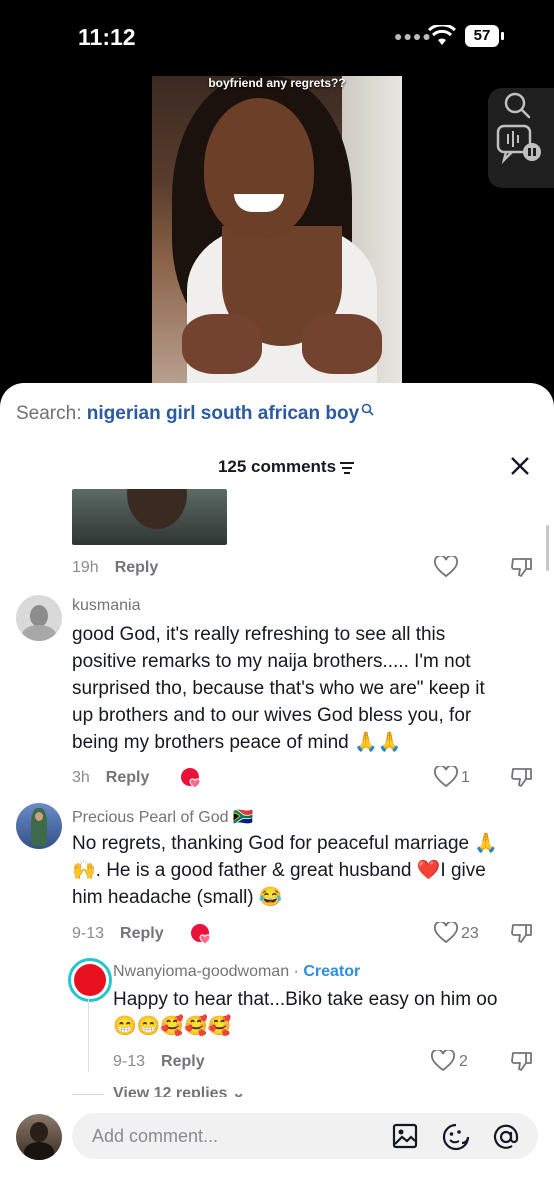 This screenshot has width=554, height=1200. Describe the element at coordinates (118, 934) in the screenshot. I see `comment-meta: 9-13 Reply` at that location.